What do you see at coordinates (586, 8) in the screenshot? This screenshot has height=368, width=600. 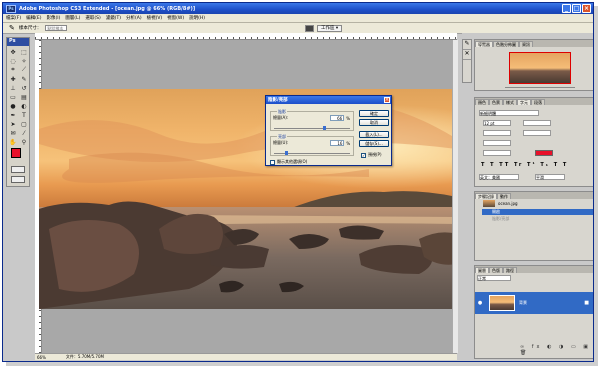 I see `close-icon: ×` at bounding box center [586, 8].